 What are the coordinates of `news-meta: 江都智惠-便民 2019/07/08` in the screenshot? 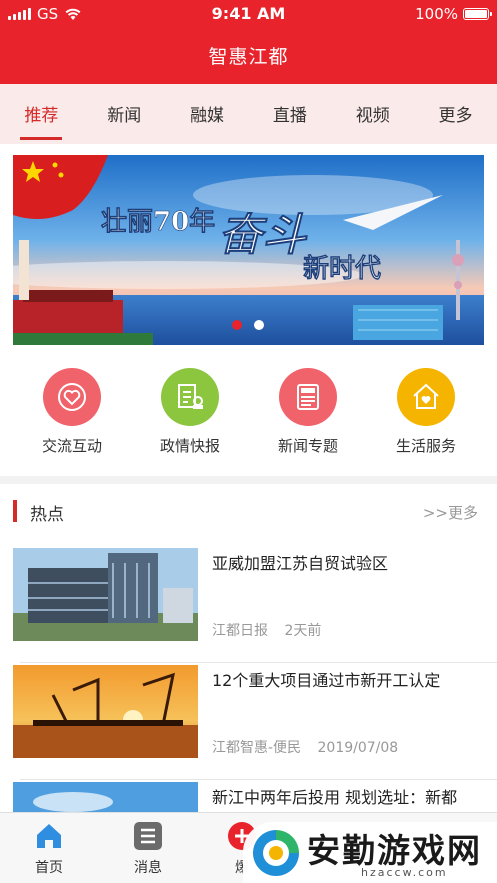 It's located at (305, 747).